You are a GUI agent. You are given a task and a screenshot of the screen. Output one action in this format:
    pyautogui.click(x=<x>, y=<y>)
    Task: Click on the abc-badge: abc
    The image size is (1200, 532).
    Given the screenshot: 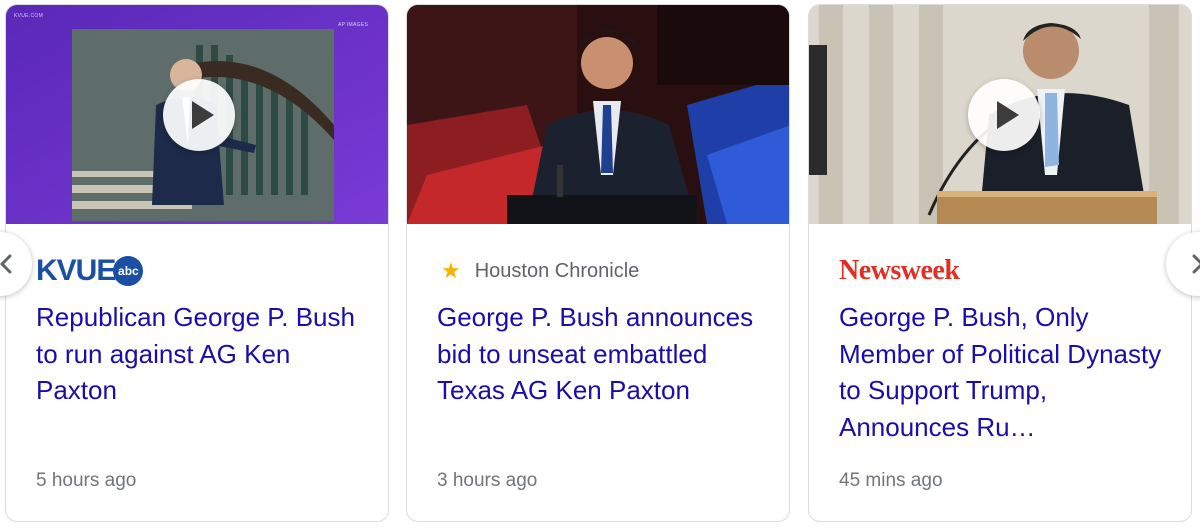 What is the action you would take?
    pyautogui.click(x=128, y=271)
    